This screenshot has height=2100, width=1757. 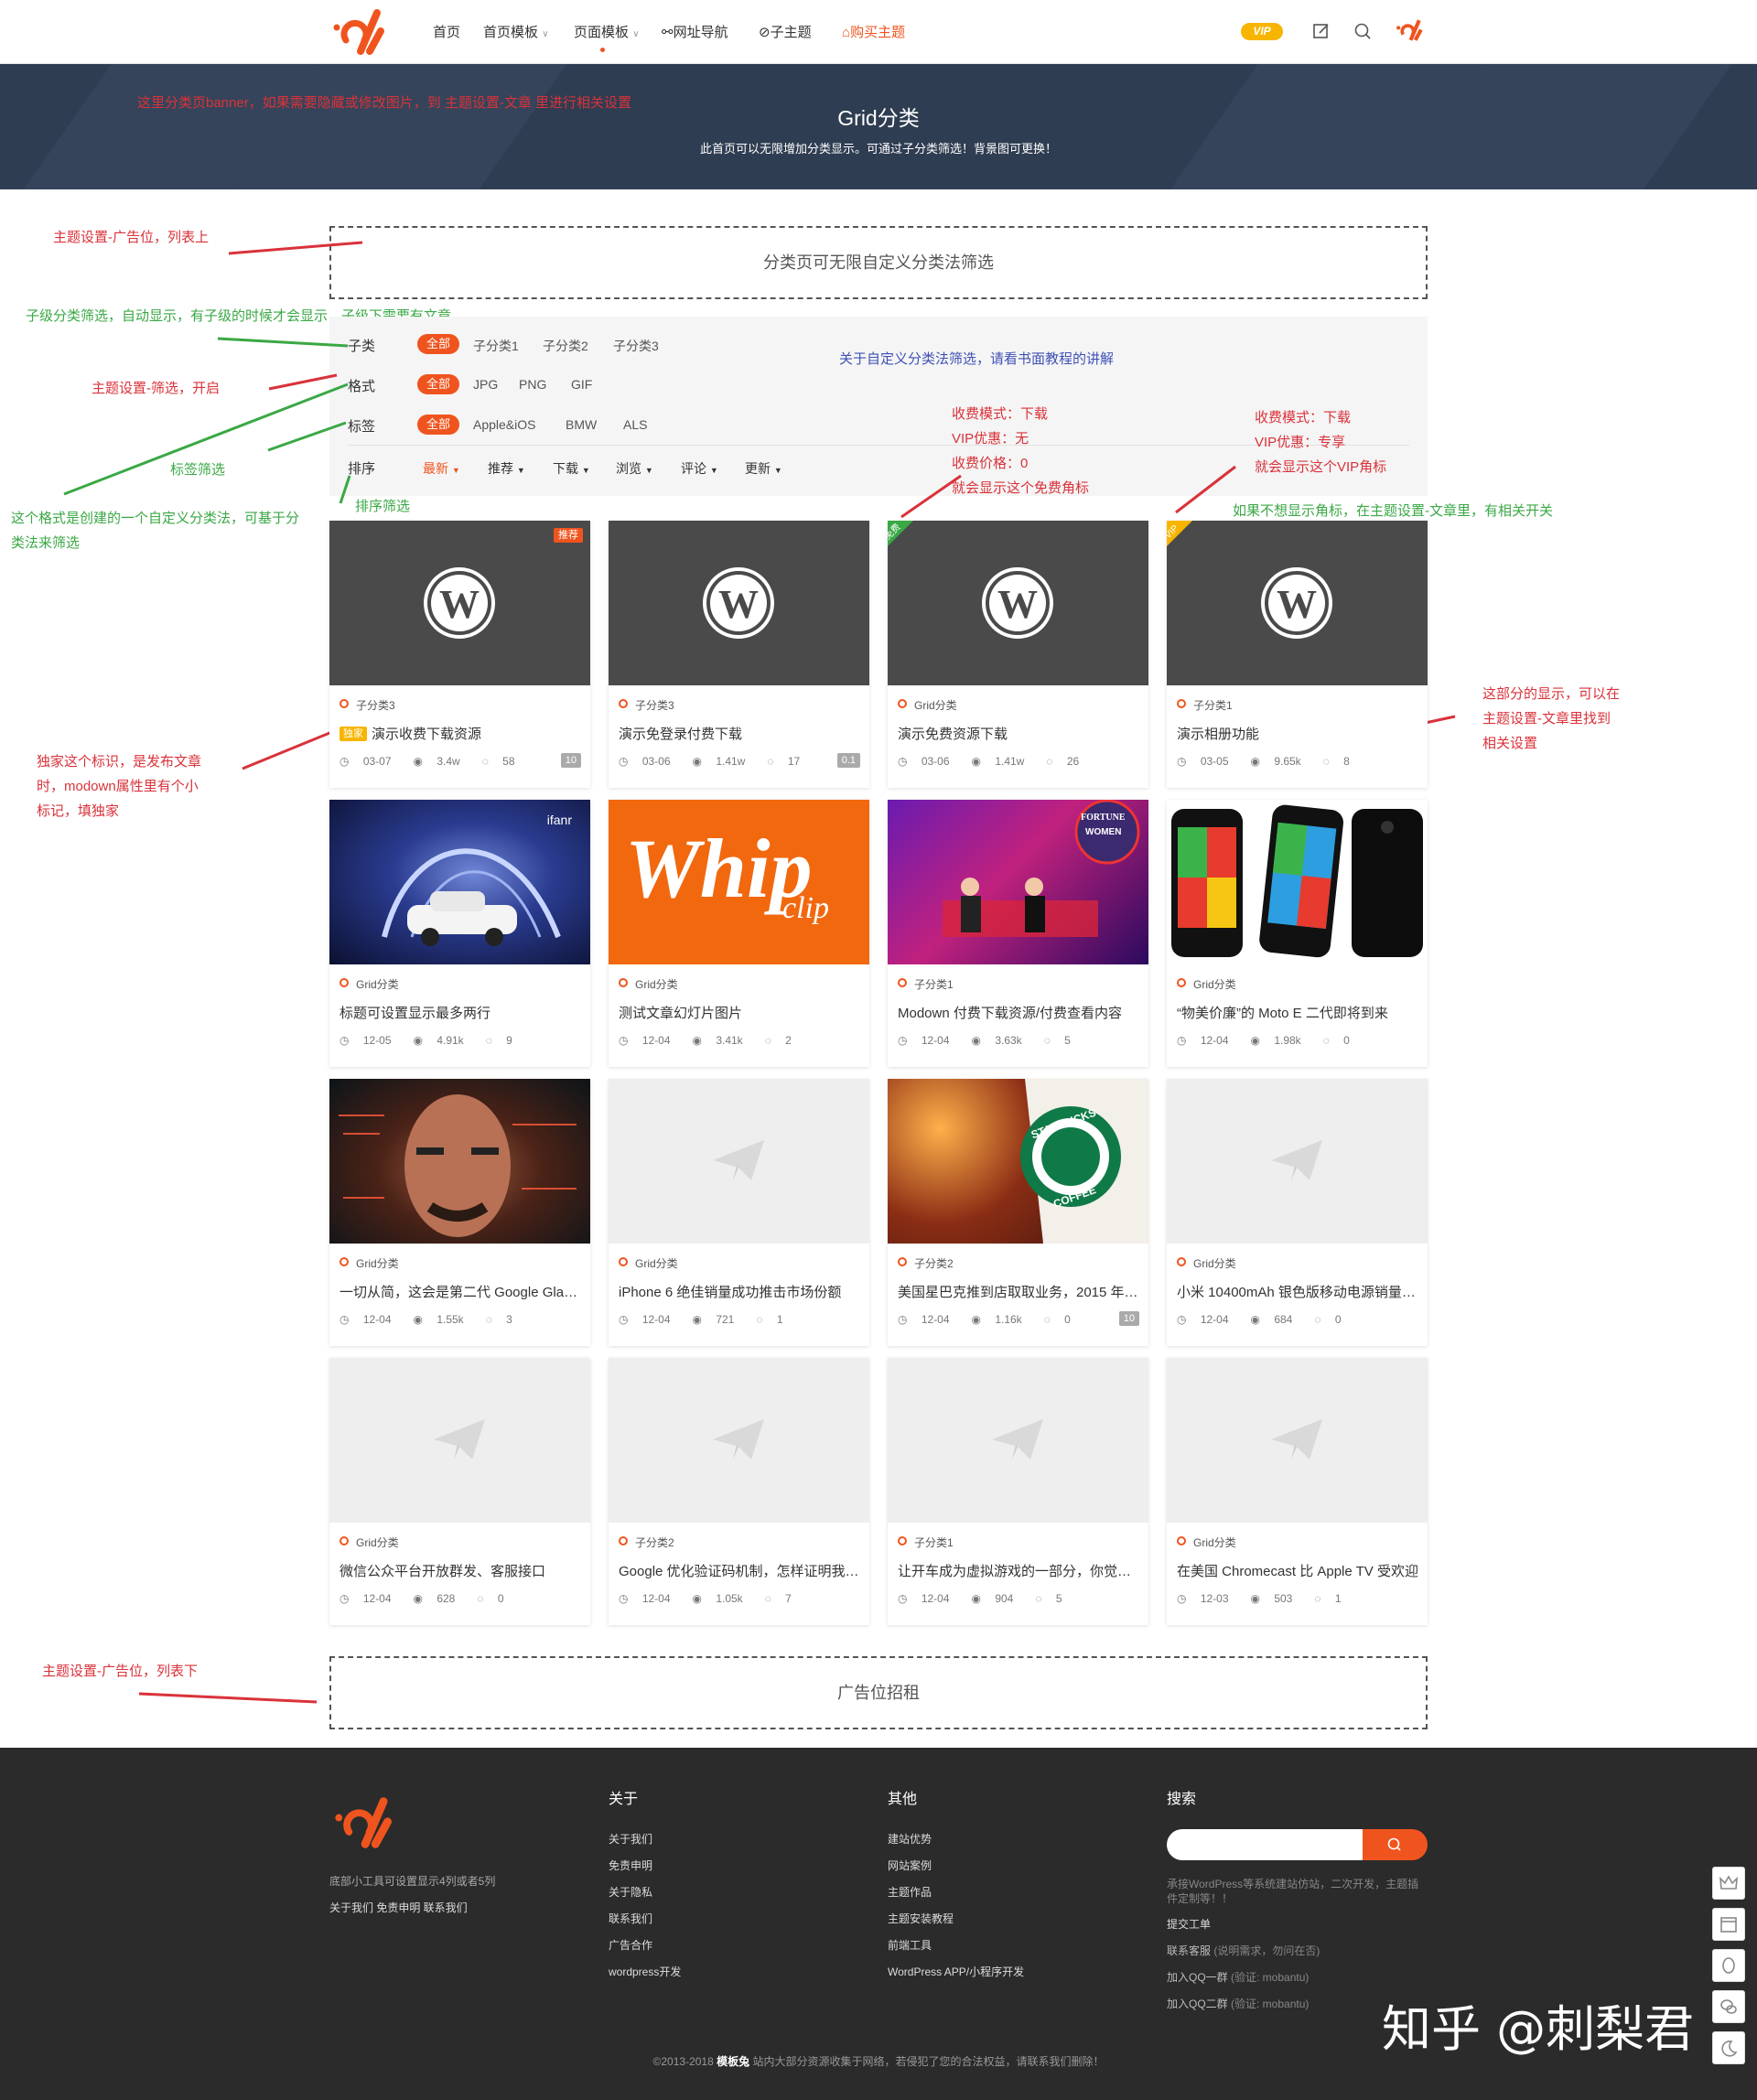 I want to click on footer-link: 关于我们, so click(x=630, y=1839).